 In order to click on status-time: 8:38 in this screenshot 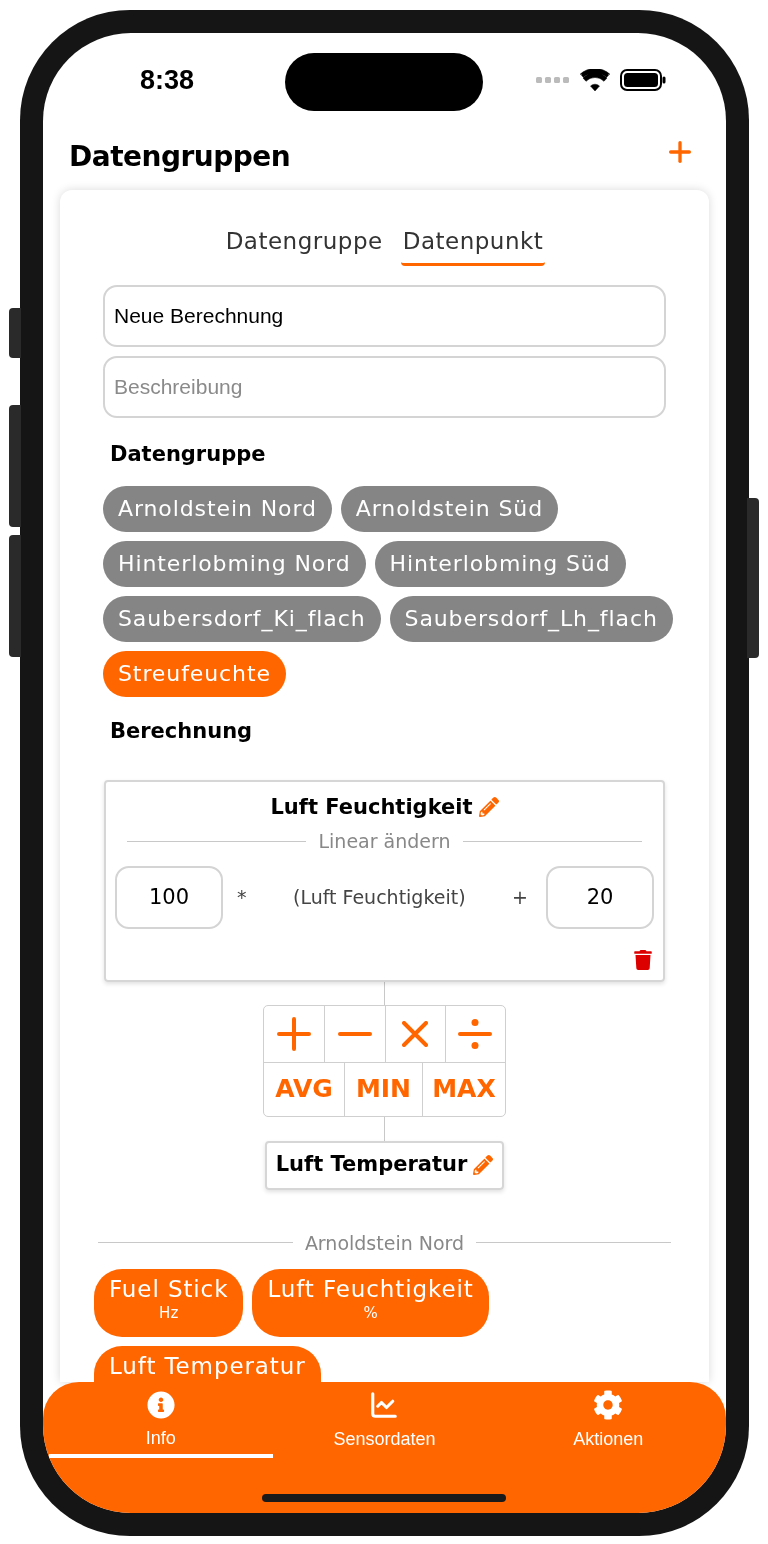, I will do `click(167, 80)`.